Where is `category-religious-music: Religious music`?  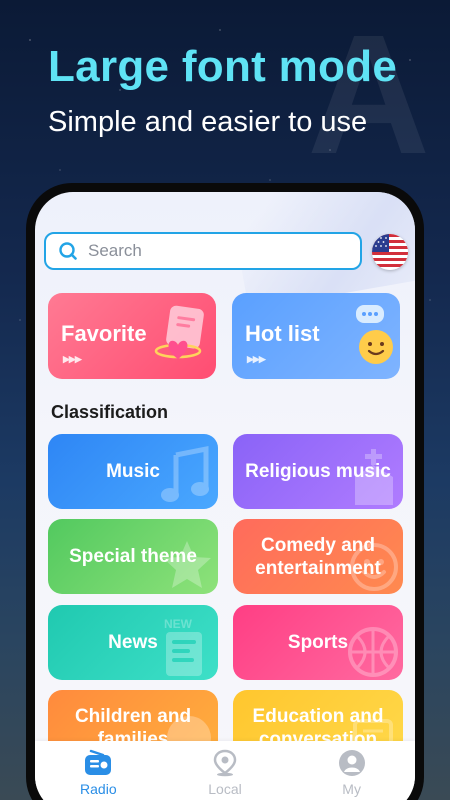 category-religious-music: Religious music is located at coordinates (318, 471).